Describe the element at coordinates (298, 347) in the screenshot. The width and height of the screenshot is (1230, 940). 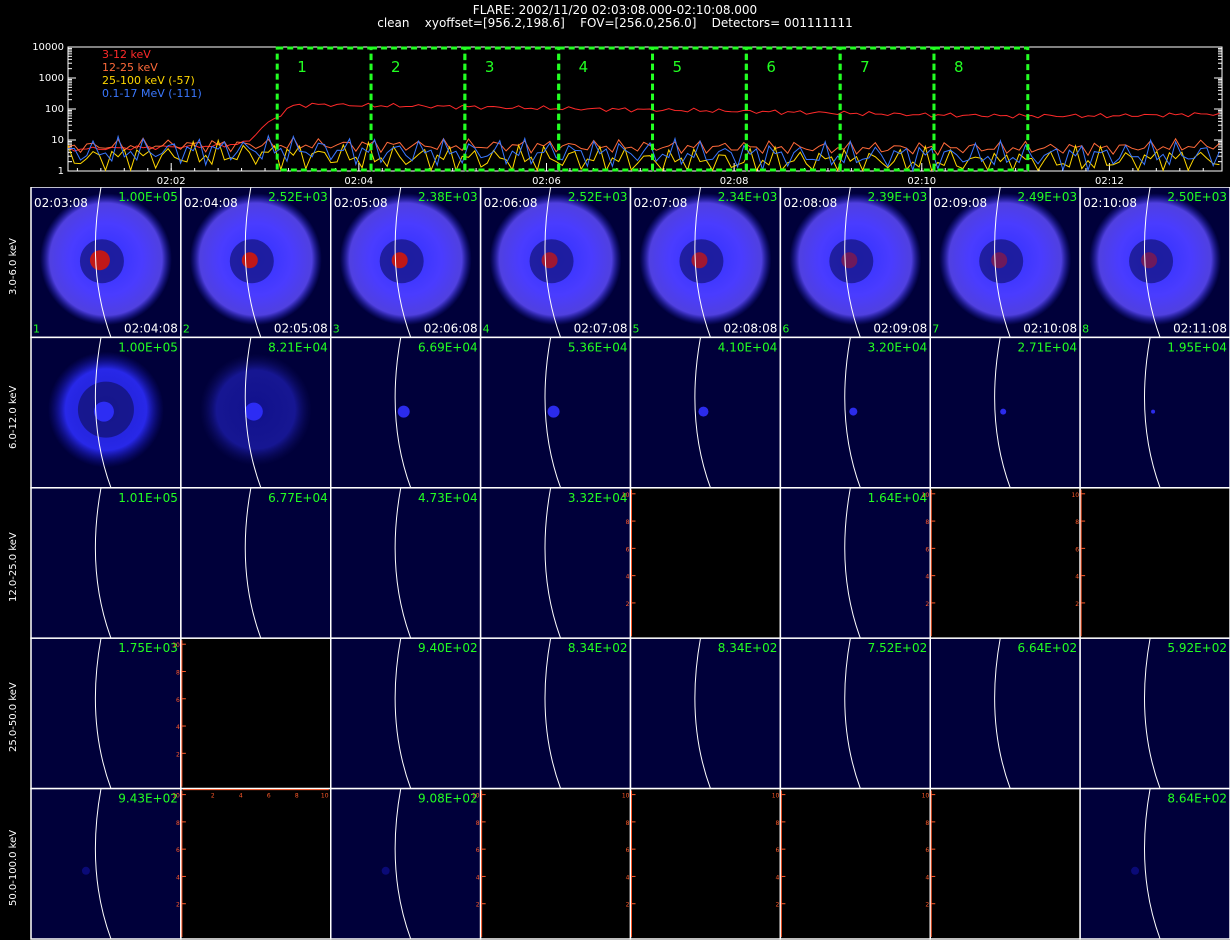
I see `max-value-label: 8.21E+04` at that location.